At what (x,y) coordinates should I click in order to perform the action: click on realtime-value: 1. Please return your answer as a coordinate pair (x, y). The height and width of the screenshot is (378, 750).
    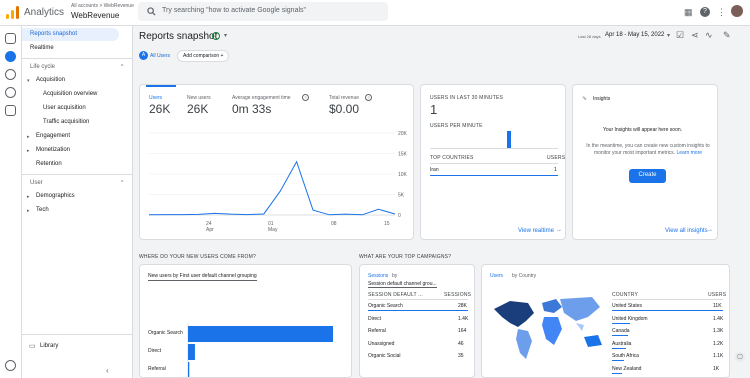
    Looking at the image, I should click on (434, 109).